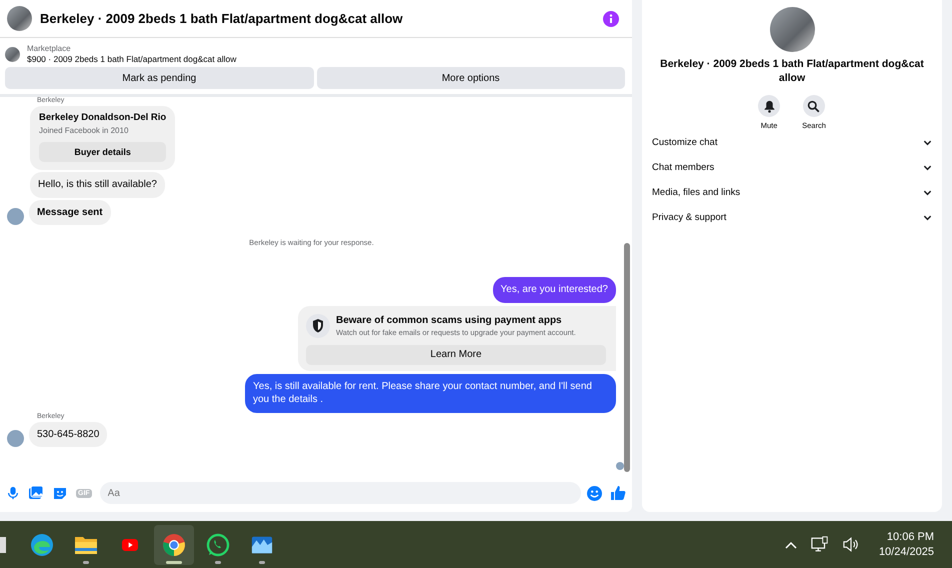 This screenshot has width=952, height=568. I want to click on listing-summary: $900 · 2009 2beds 1 bath Flat/apartment dog&cat allow, so click(131, 59).